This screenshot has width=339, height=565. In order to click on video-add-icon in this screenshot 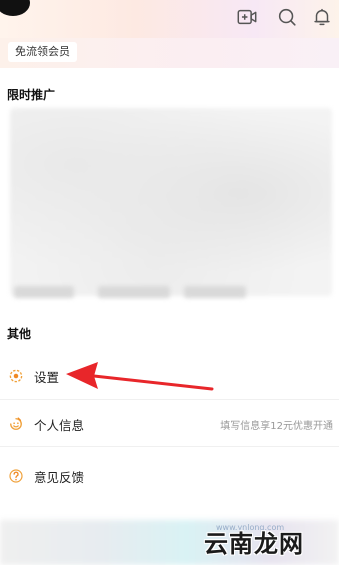, I will do `click(247, 17)`.